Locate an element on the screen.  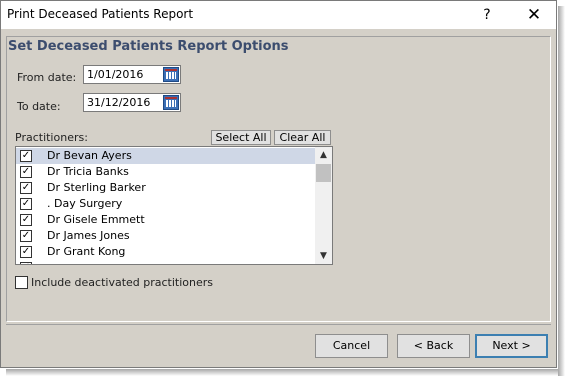
to-date-label: To date: is located at coordinates (39, 106).